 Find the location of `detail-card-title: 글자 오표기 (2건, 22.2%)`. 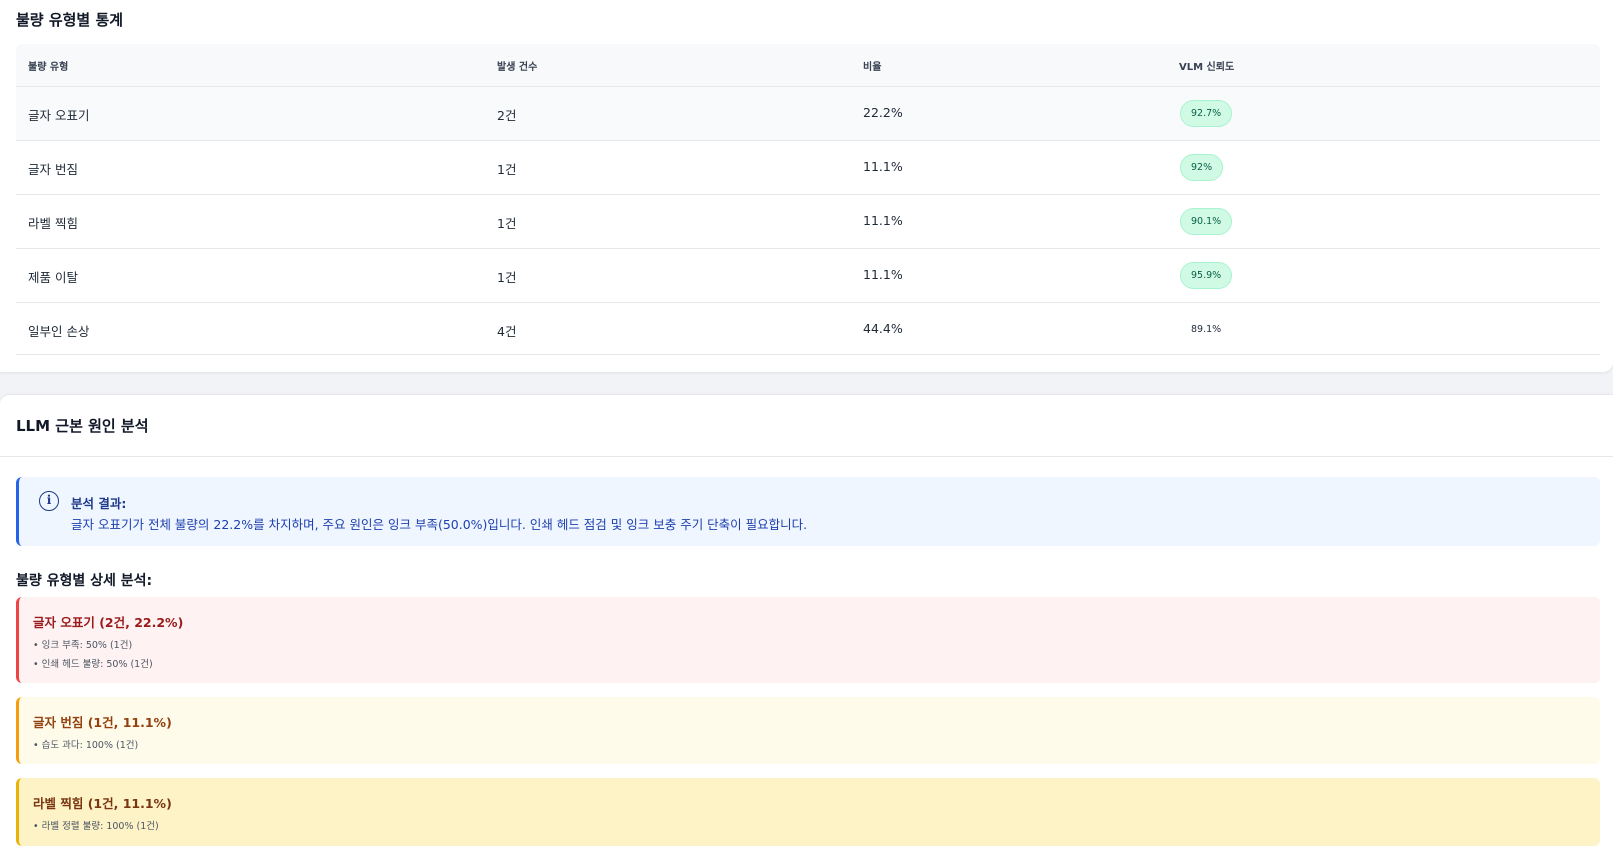

detail-card-title: 글자 오표기 (2건, 22.2%) is located at coordinates (108, 622).